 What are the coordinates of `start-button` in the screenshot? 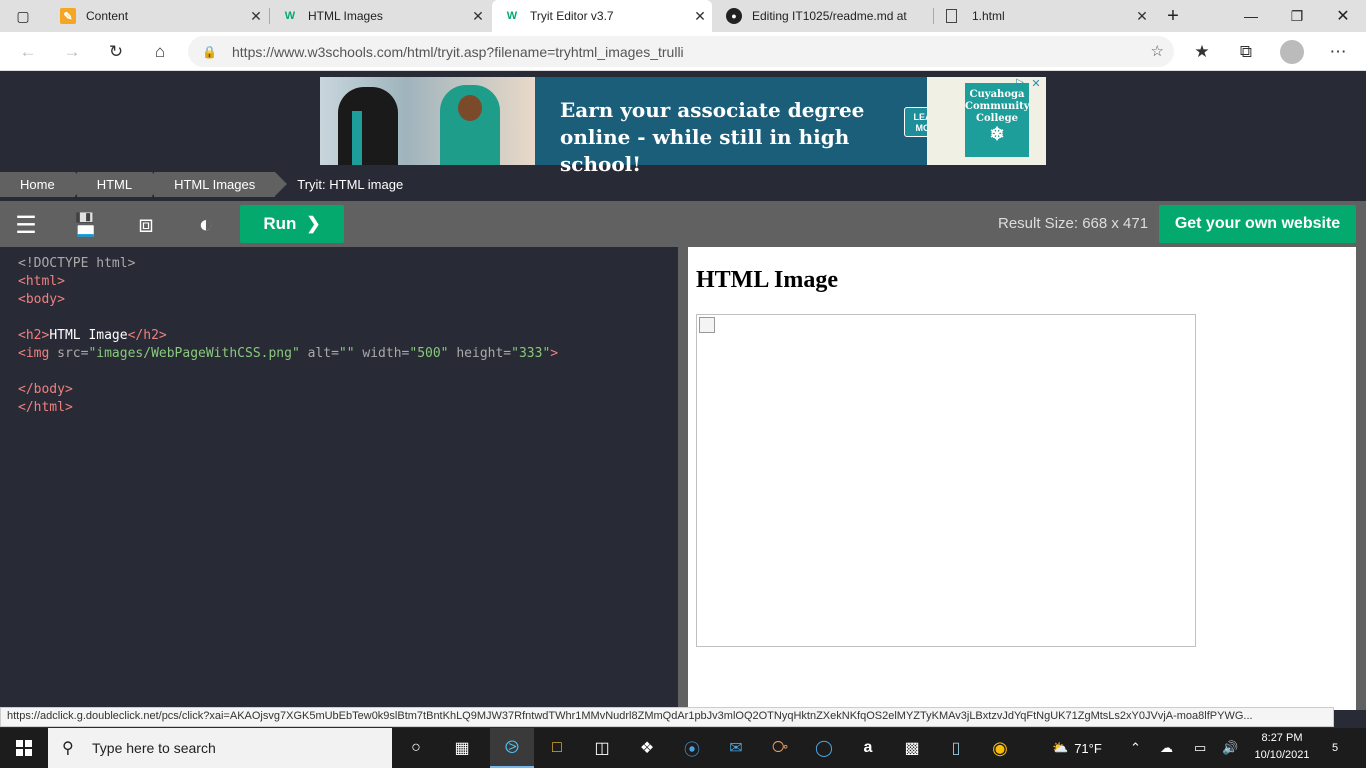 It's located at (24, 748).